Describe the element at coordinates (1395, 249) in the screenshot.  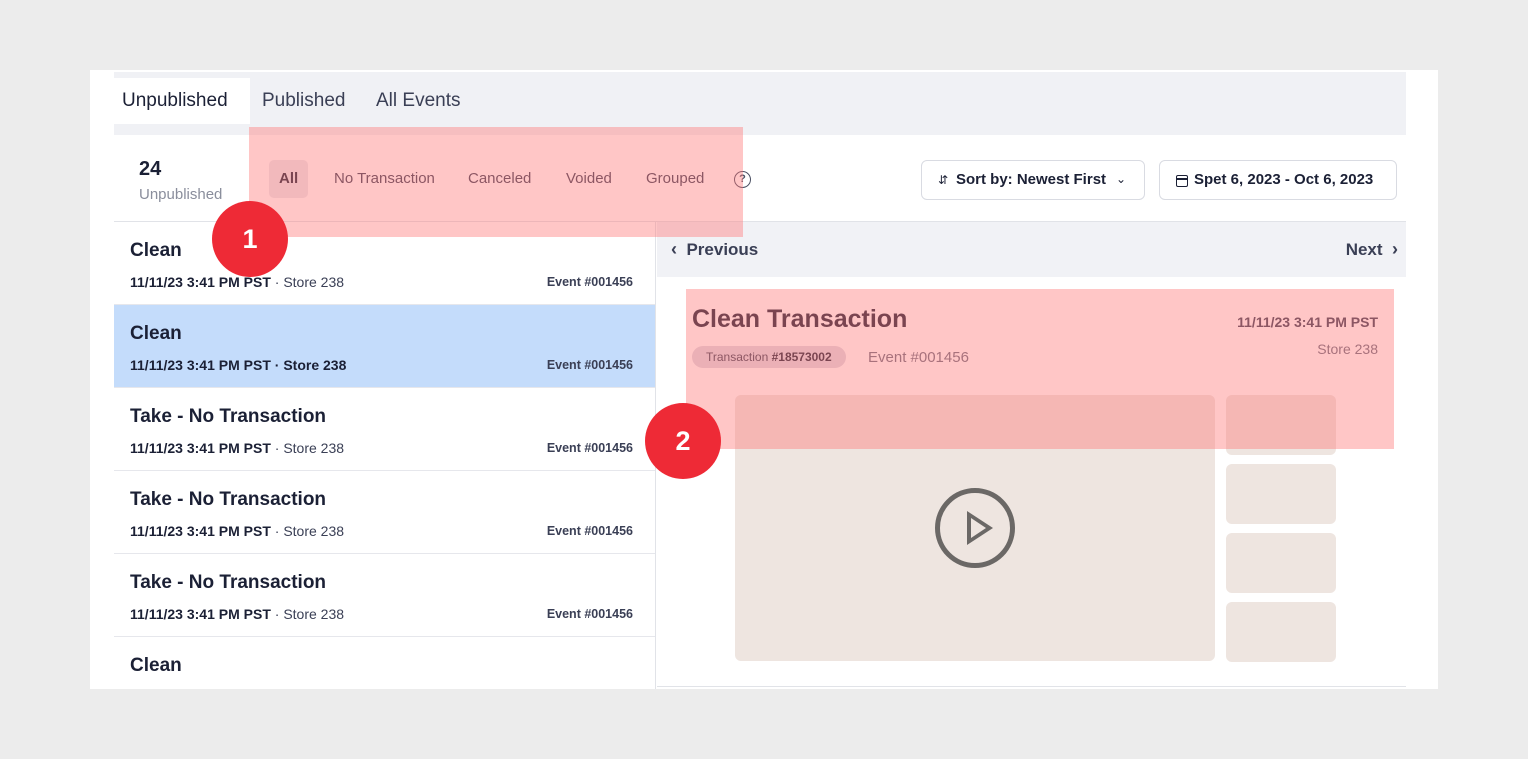
I see `chevron-right-icon: ›` at that location.